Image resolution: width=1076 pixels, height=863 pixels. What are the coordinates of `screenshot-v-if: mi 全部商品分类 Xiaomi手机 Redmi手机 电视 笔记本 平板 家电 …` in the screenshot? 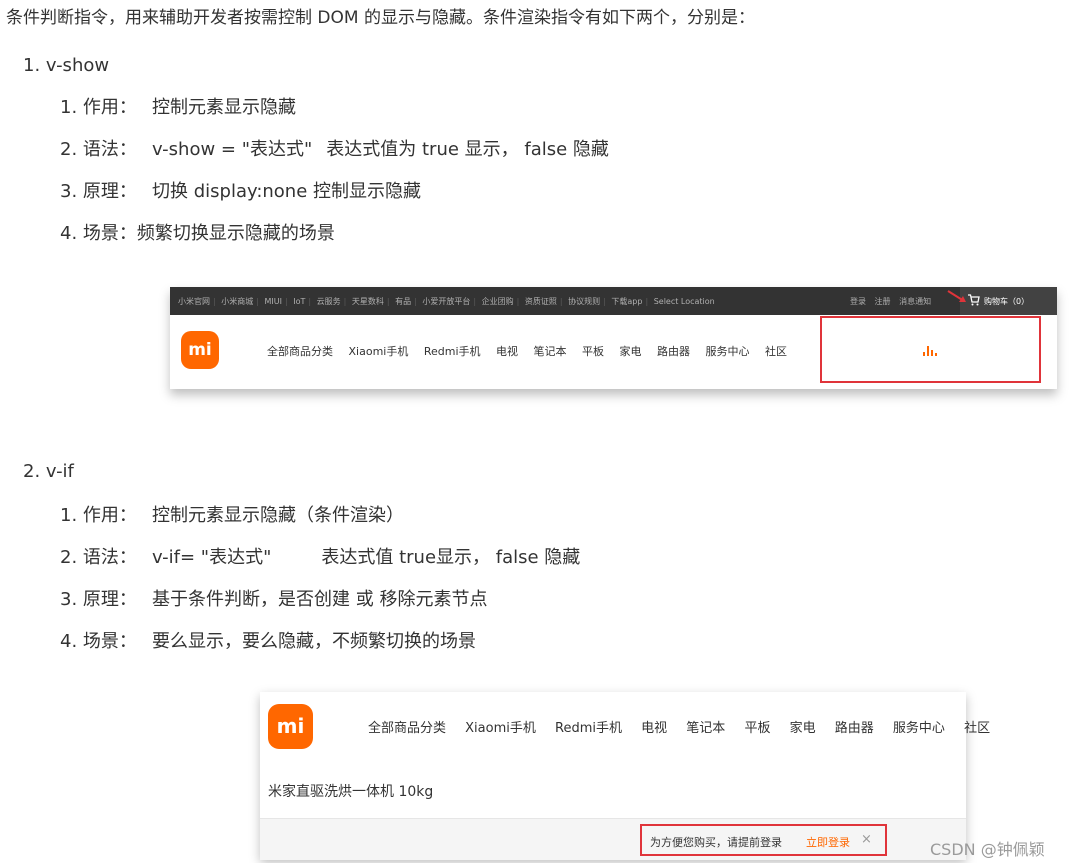 It's located at (625, 776).